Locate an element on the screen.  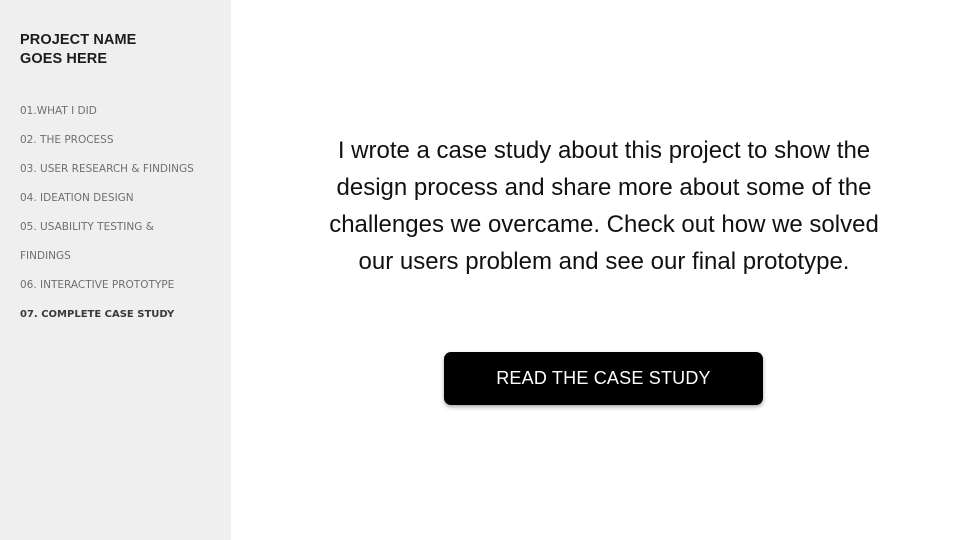
sidebar-item-interactive-prototype: 06. INTERACTIVE PROTOTYPE is located at coordinates (125, 285).